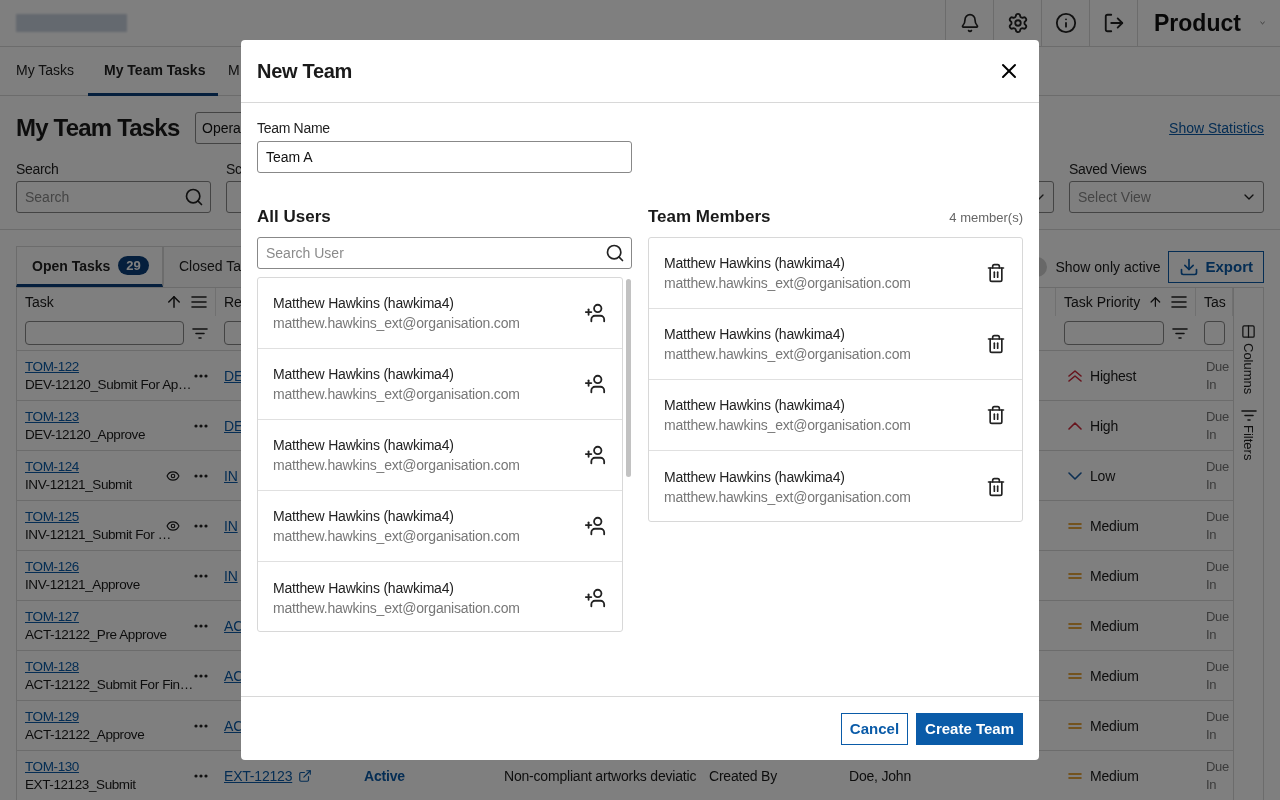 Image resolution: width=1280 pixels, height=800 pixels. Describe the element at coordinates (91, 302) in the screenshot. I see `column-header: Task` at that location.